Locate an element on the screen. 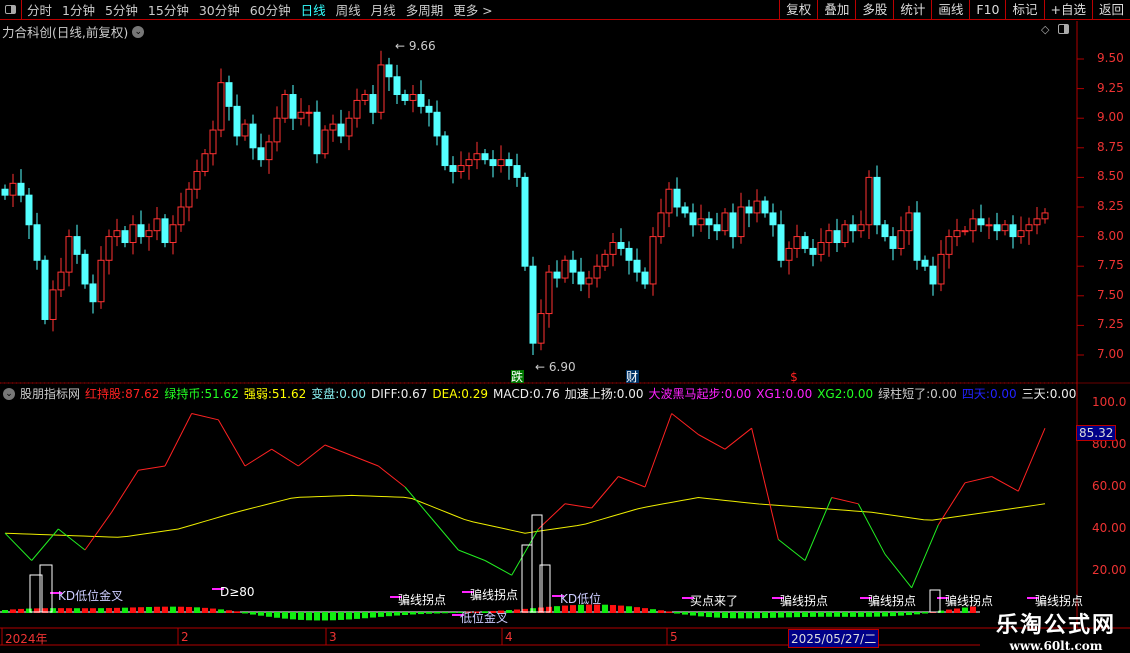 The width and height of the screenshot is (1130, 653). price-tick: 7.00 is located at coordinates (1110, 354).